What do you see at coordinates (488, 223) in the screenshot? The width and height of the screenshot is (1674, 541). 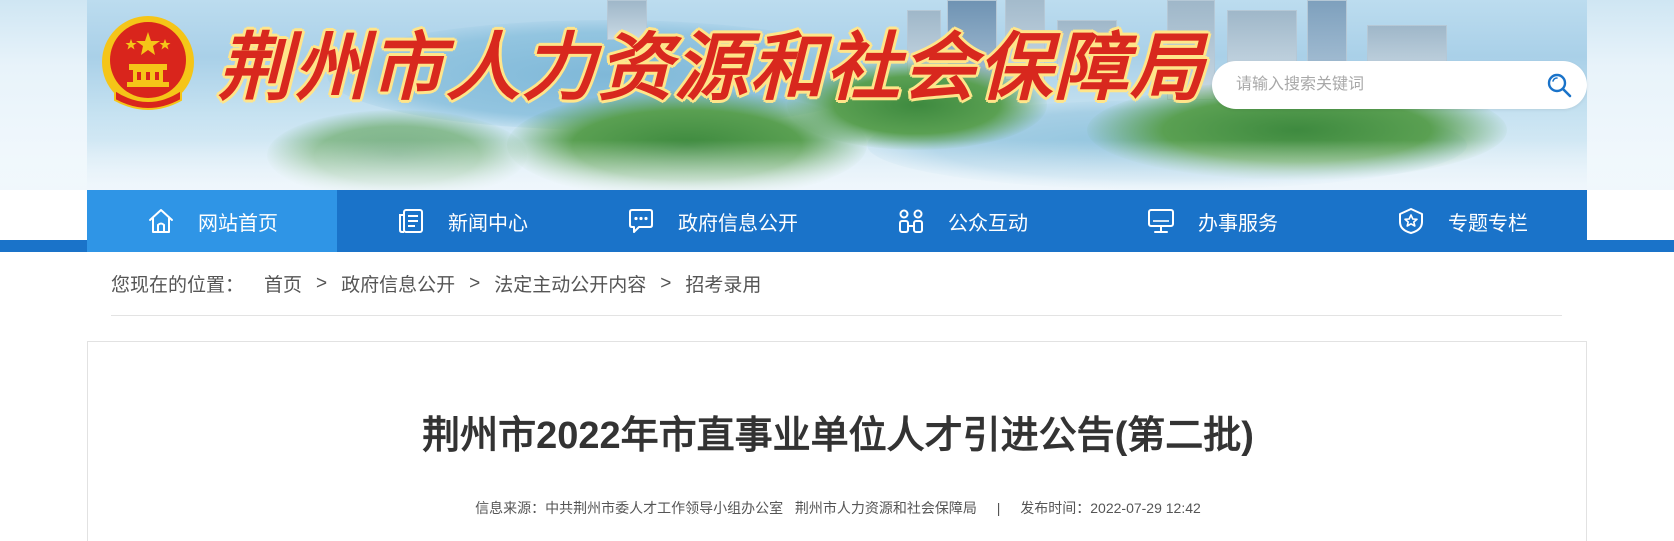 I see `nav-item-label: 新闻中心` at bounding box center [488, 223].